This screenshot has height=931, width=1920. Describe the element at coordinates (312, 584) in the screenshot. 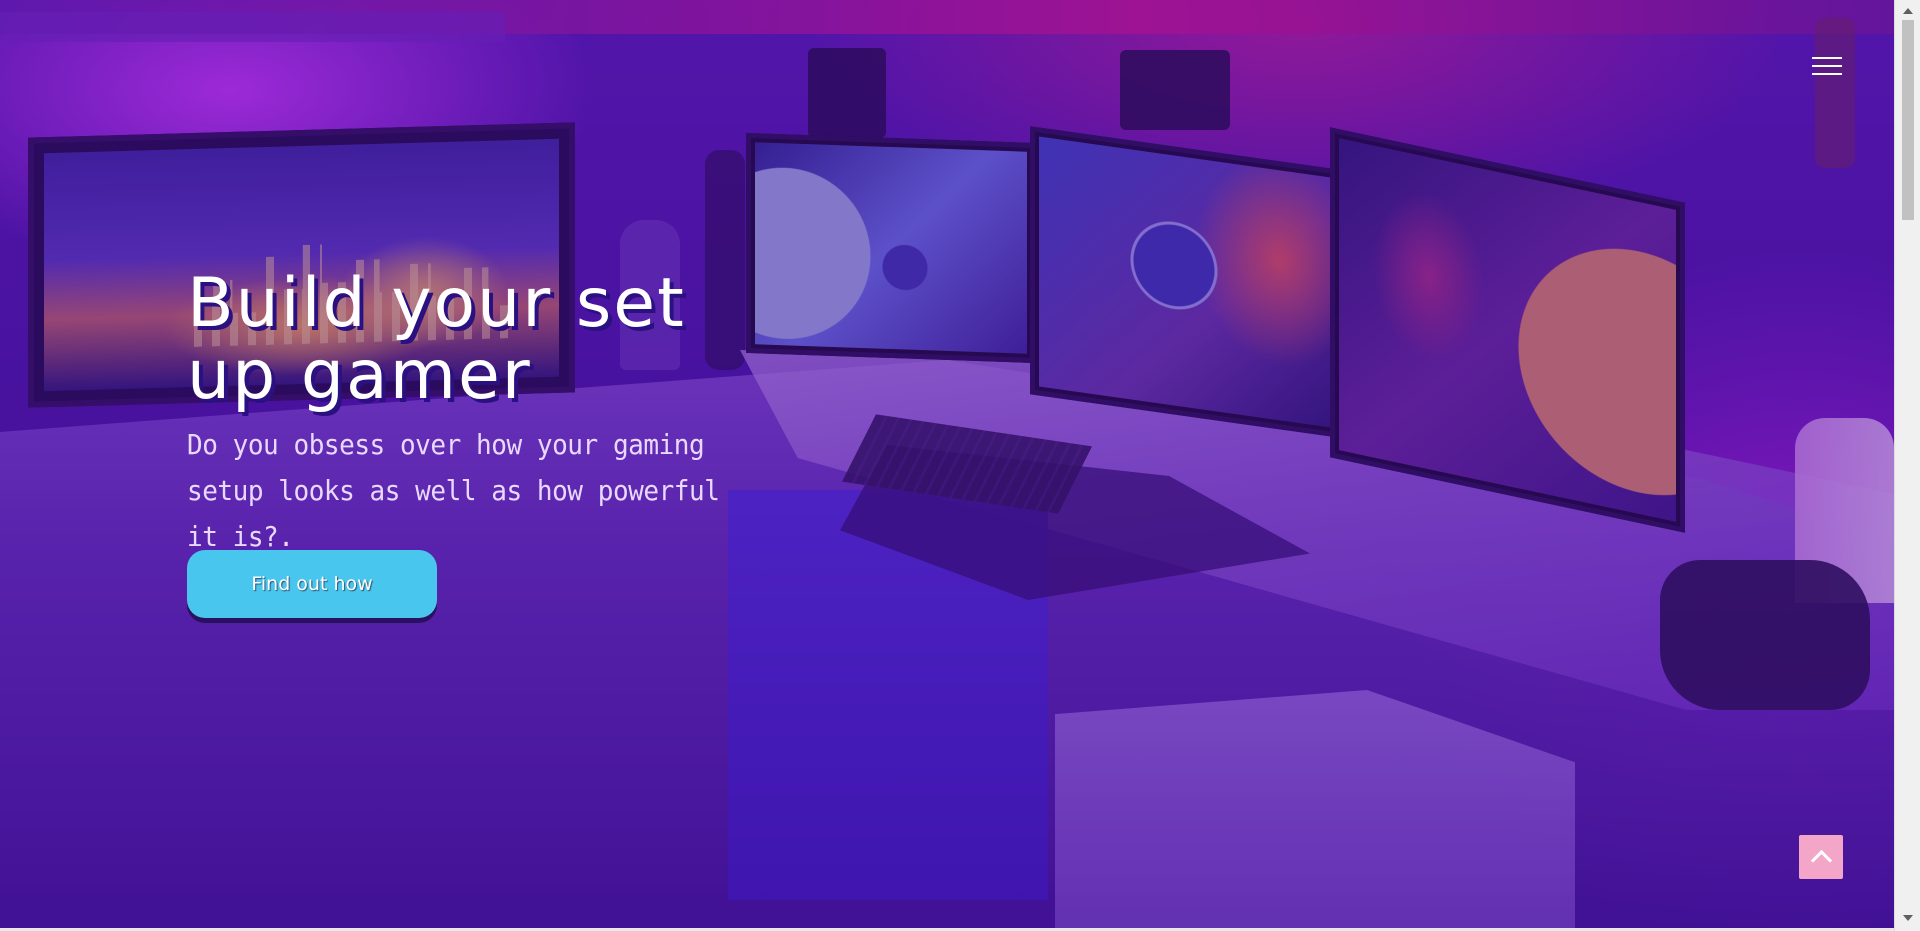

I see `find-out-how-button: Find out how` at that location.